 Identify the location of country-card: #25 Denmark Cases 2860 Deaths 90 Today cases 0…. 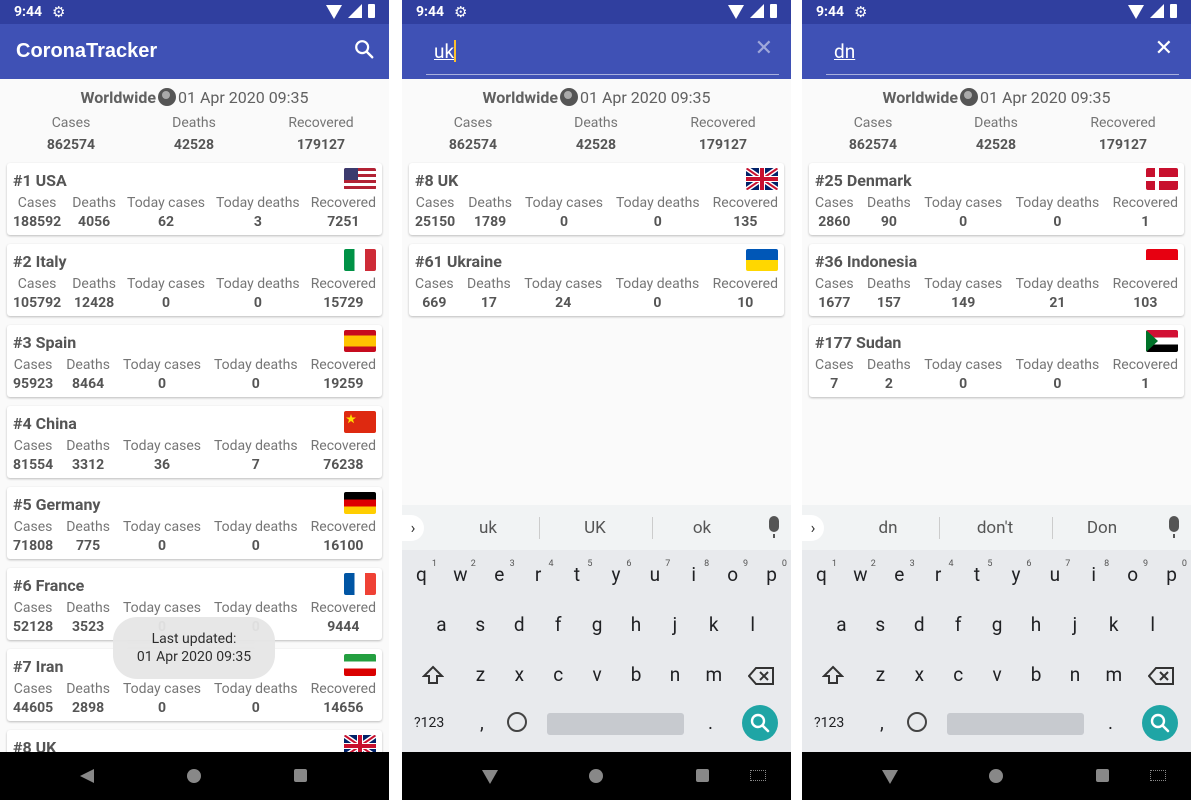
(996, 199).